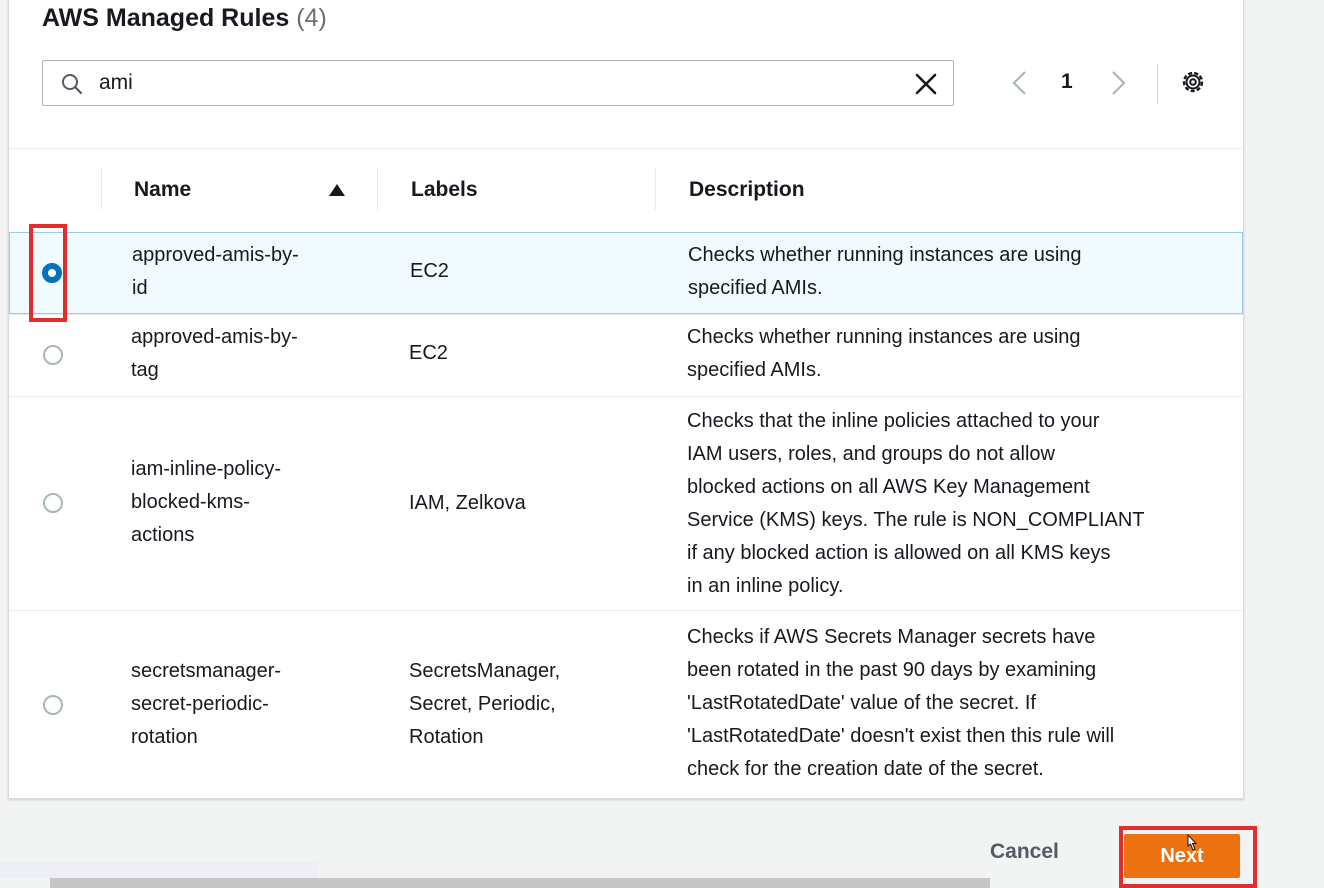  I want to click on rule-name: approved-amis-by- tag, so click(214, 354).